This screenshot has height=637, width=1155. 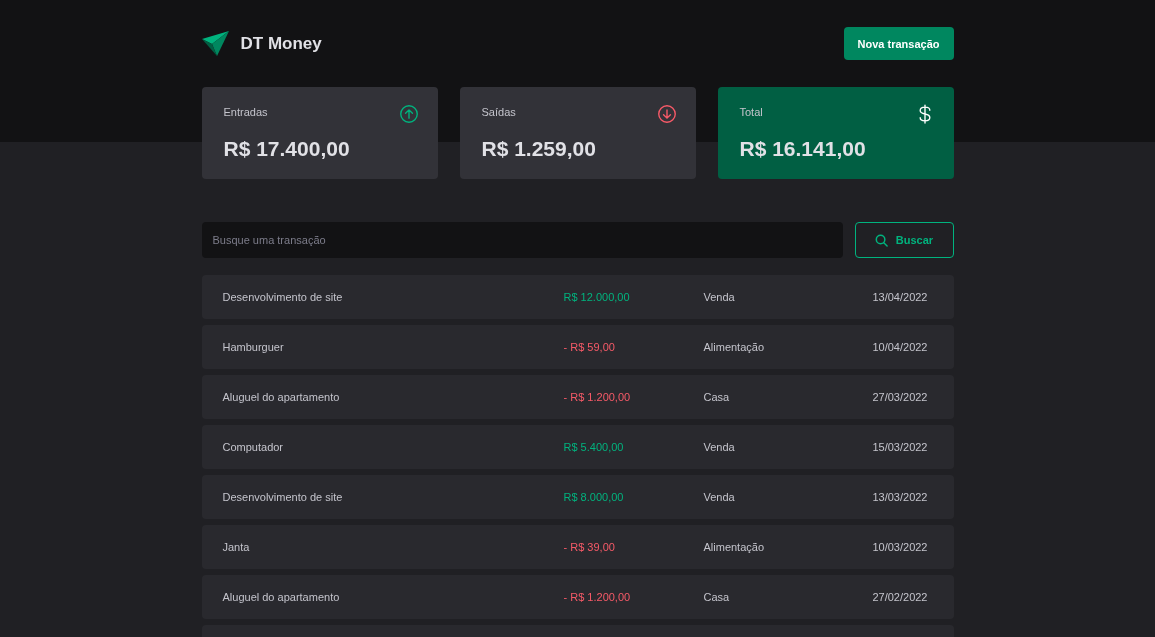 I want to click on amount-text: - R$ 59,00, so click(x=589, y=347).